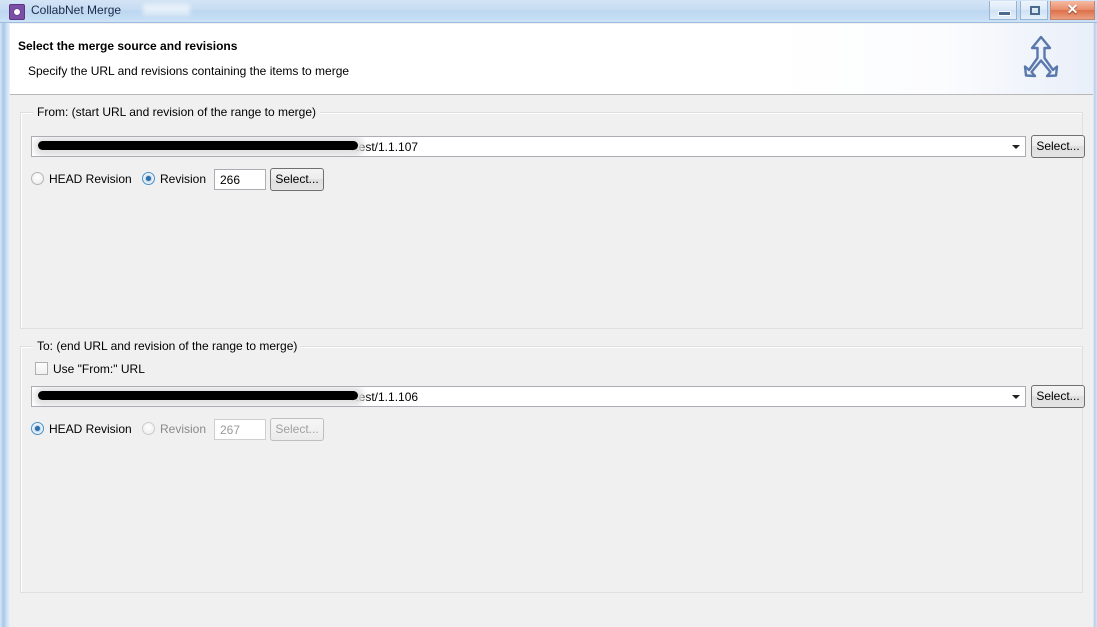 The height and width of the screenshot is (627, 1097). Describe the element at coordinates (41, 368) in the screenshot. I see `use-from-url-checkbox-box` at that location.